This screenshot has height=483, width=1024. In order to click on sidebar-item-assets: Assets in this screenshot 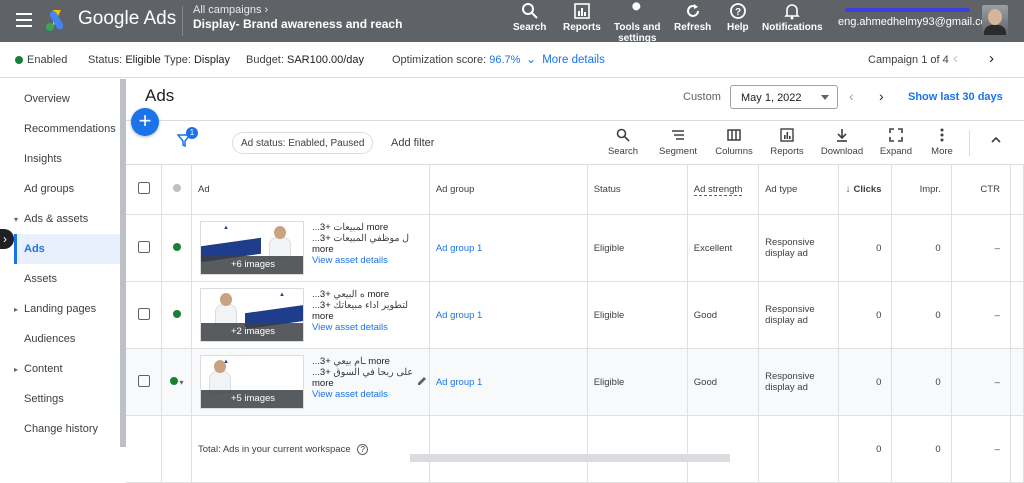, I will do `click(40, 279)`.